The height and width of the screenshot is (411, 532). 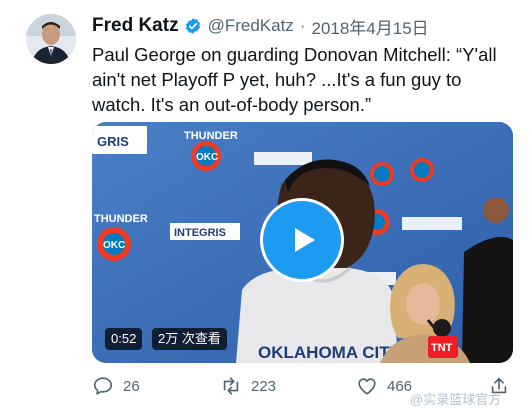 What do you see at coordinates (231, 386) in the screenshot?
I see `retweet-icon` at bounding box center [231, 386].